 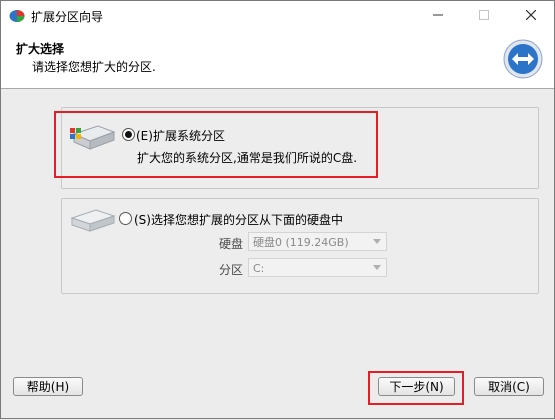 I want to click on maximize-icon, so click(x=484, y=15).